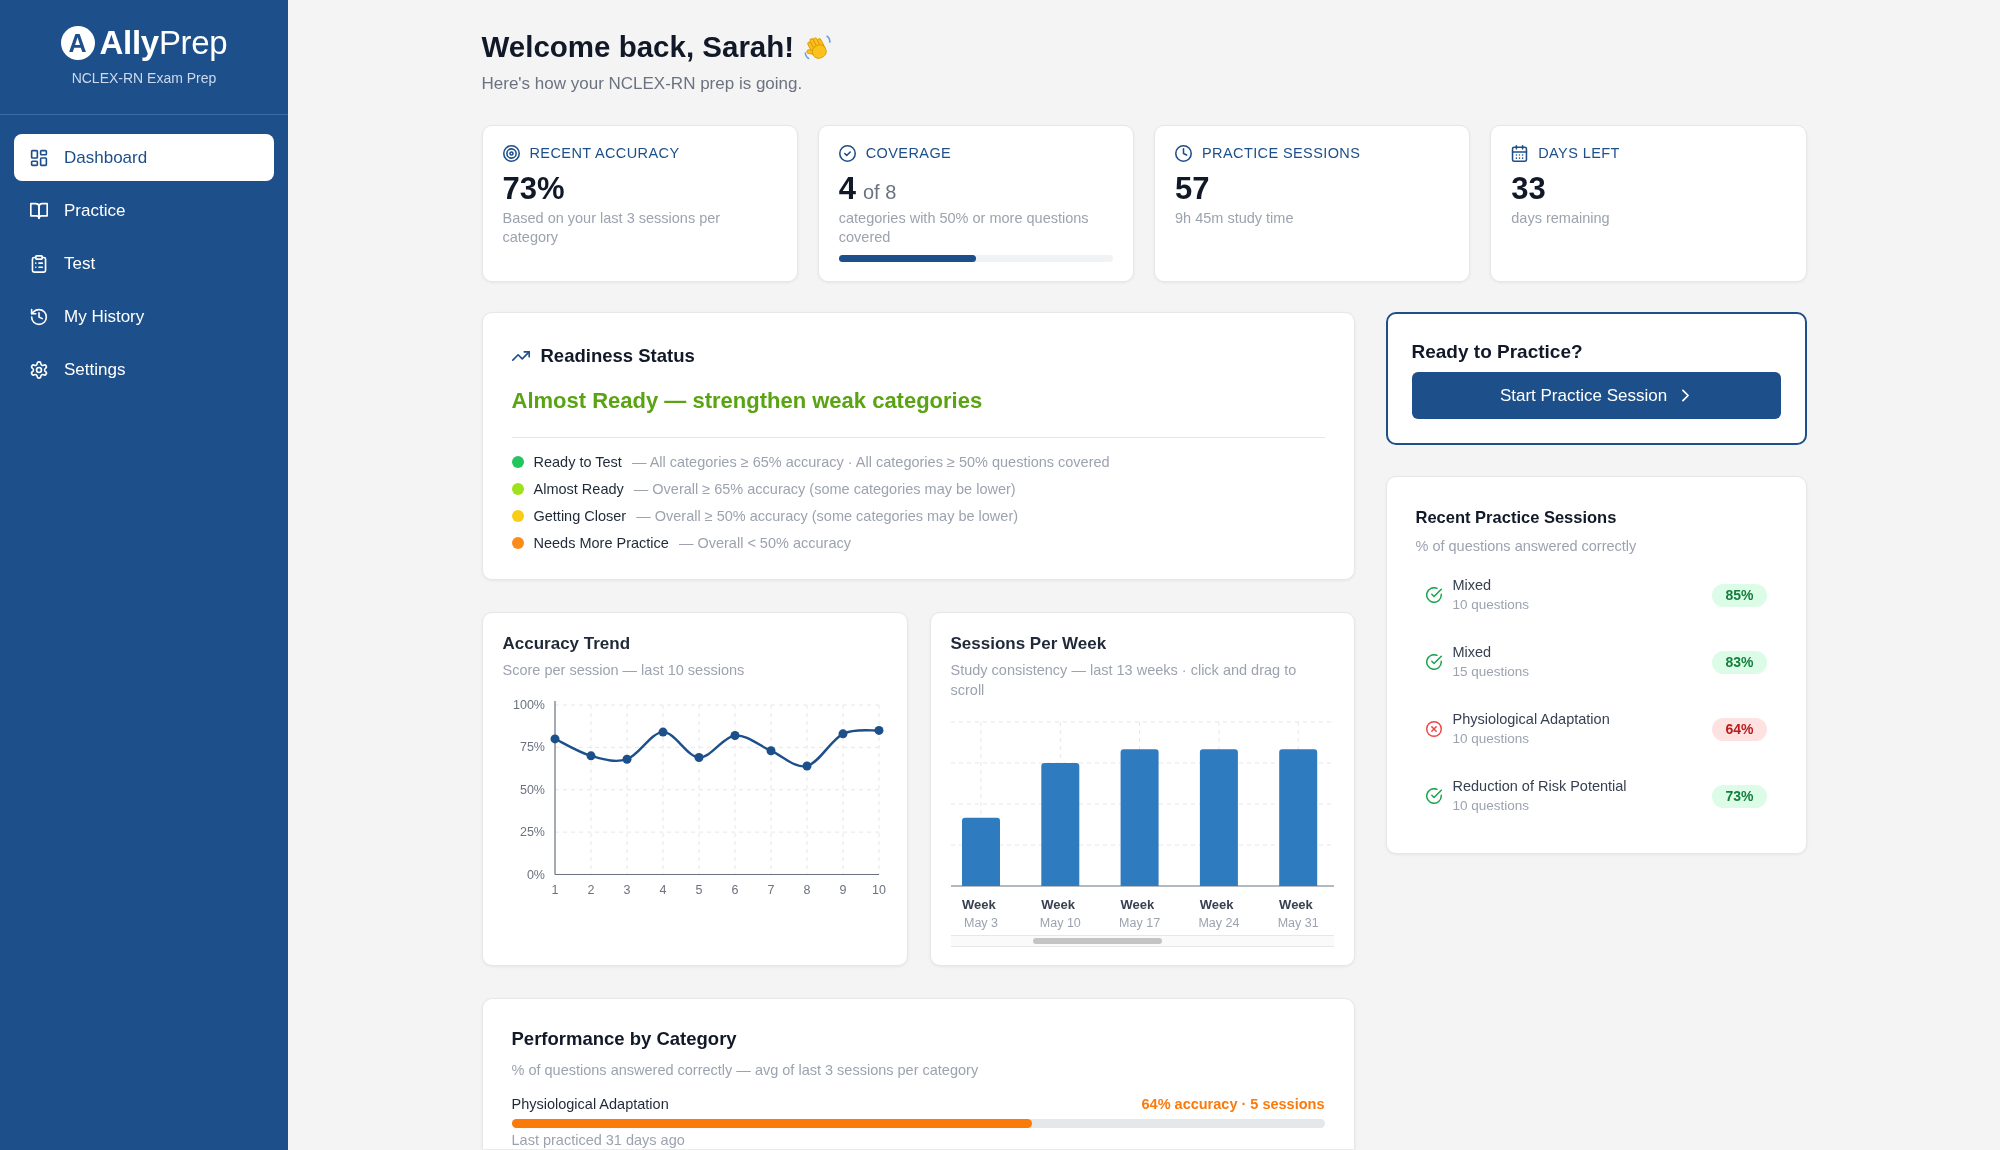  I want to click on stat-value: 33, so click(1528, 189).